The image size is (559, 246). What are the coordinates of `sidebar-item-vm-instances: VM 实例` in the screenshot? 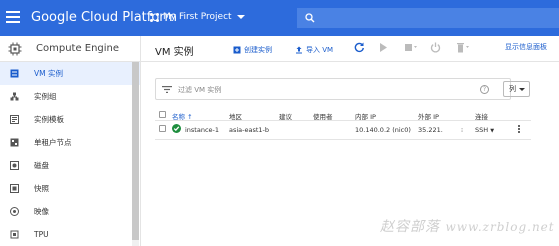 It's located at (70, 73).